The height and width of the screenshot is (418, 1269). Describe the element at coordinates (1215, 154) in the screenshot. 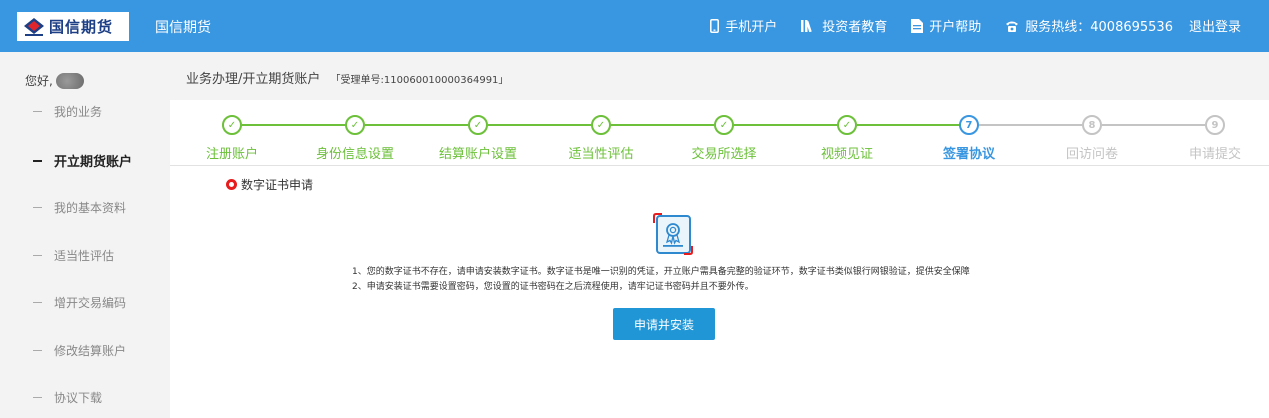

I see `step-label: 申请提交` at that location.